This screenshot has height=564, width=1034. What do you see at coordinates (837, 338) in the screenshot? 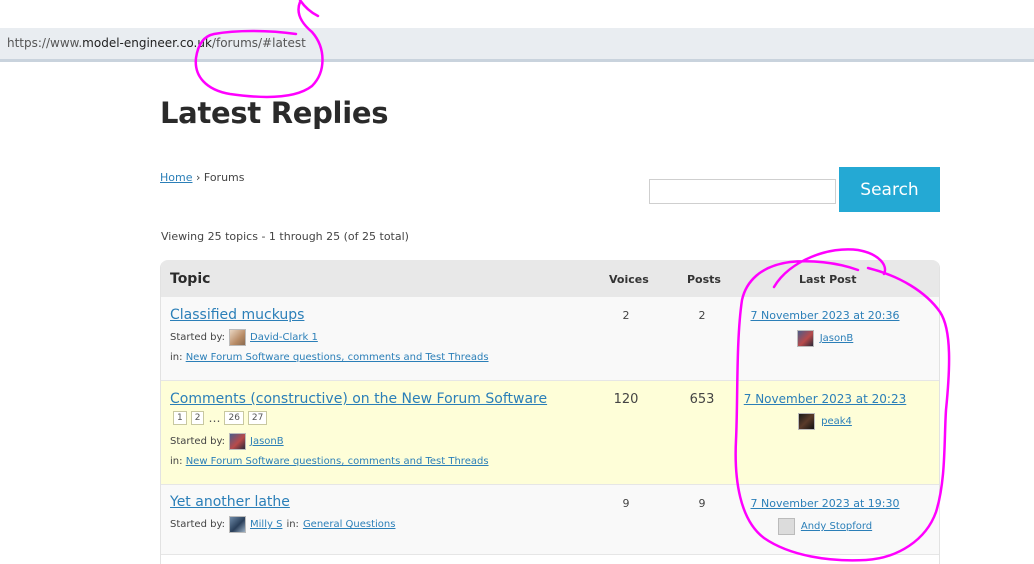
I see `last-post-author-link: JasonB` at bounding box center [837, 338].